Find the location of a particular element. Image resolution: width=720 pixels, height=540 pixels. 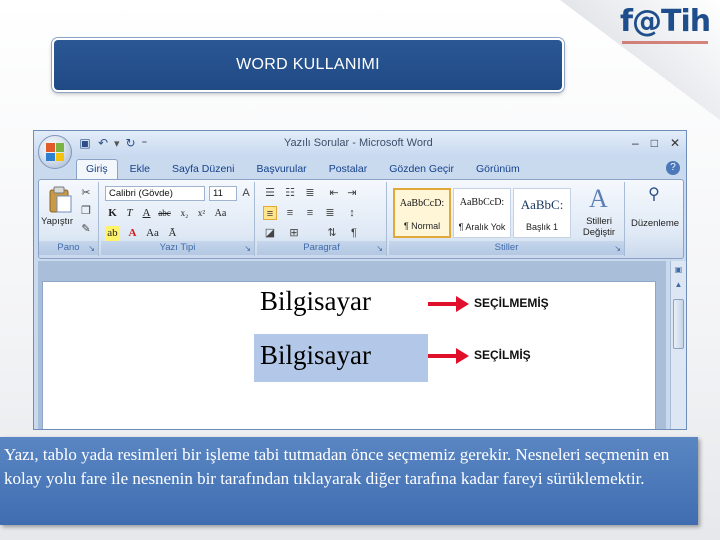

unselected-word: Bilgisayar is located at coordinates (315, 301).